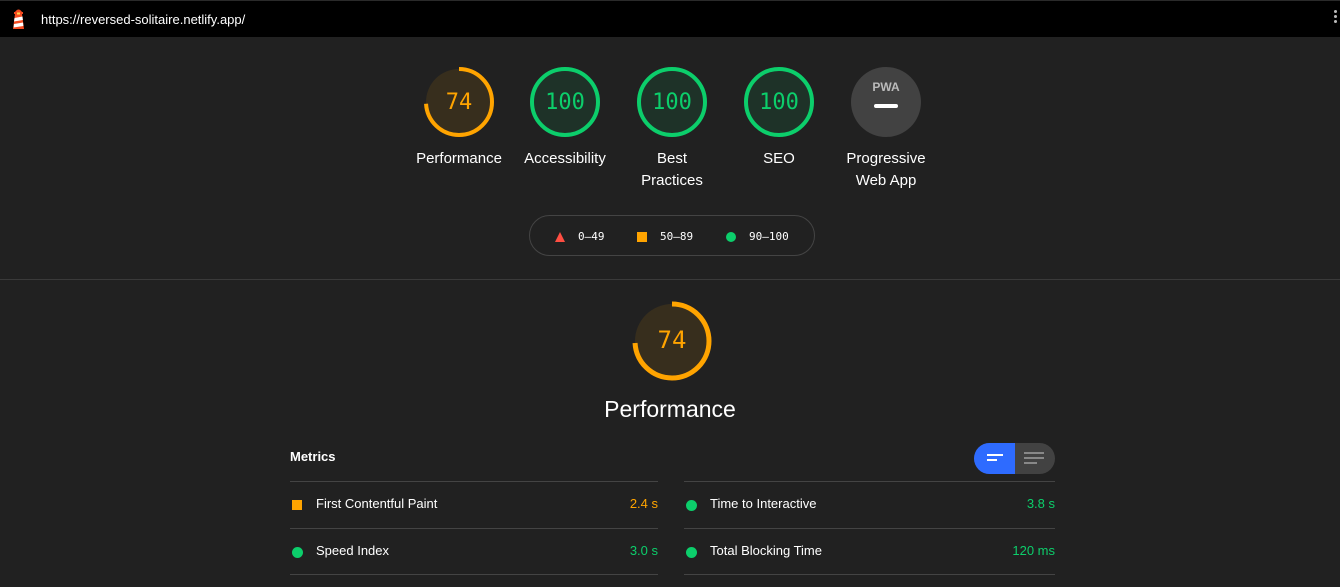  What do you see at coordinates (677, 236) in the screenshot?
I see `legend-range: 50–89` at bounding box center [677, 236].